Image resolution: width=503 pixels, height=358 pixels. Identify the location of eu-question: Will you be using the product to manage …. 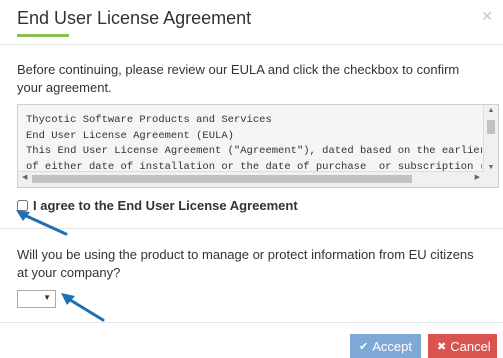
(245, 263).